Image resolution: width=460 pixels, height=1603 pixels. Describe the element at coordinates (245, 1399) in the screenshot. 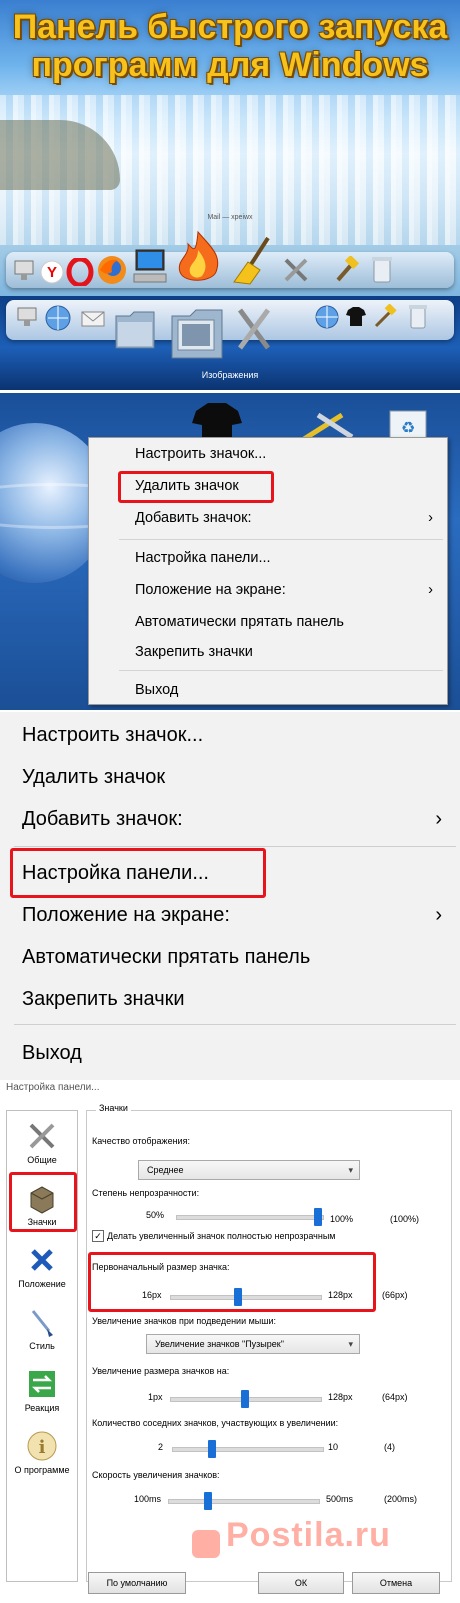

I see `grow-slider` at that location.